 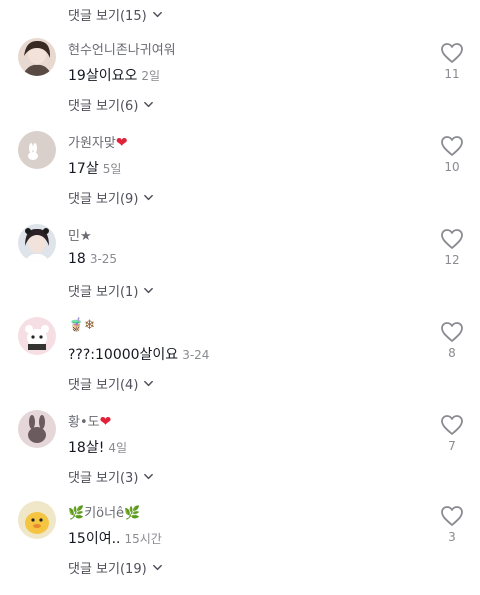 I want to click on comment-time: 3-24, so click(x=196, y=355).